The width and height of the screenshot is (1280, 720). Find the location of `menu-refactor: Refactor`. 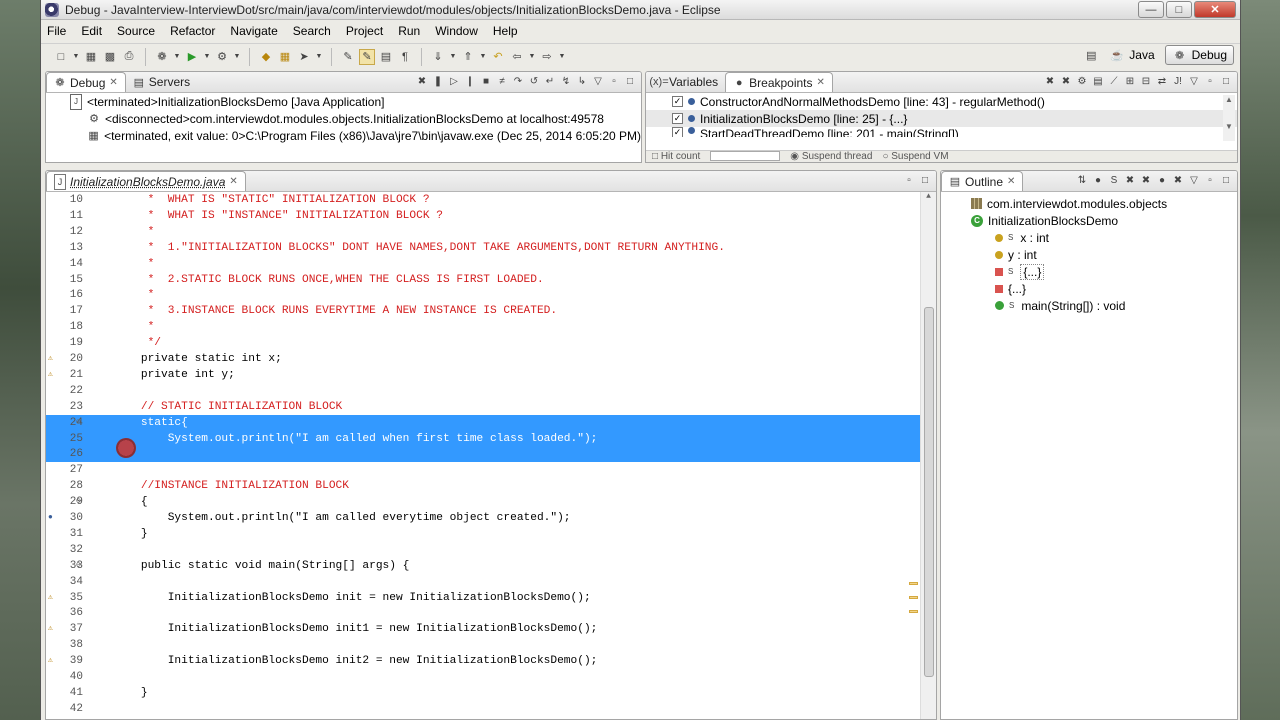

menu-refactor: Refactor is located at coordinates (192, 31).